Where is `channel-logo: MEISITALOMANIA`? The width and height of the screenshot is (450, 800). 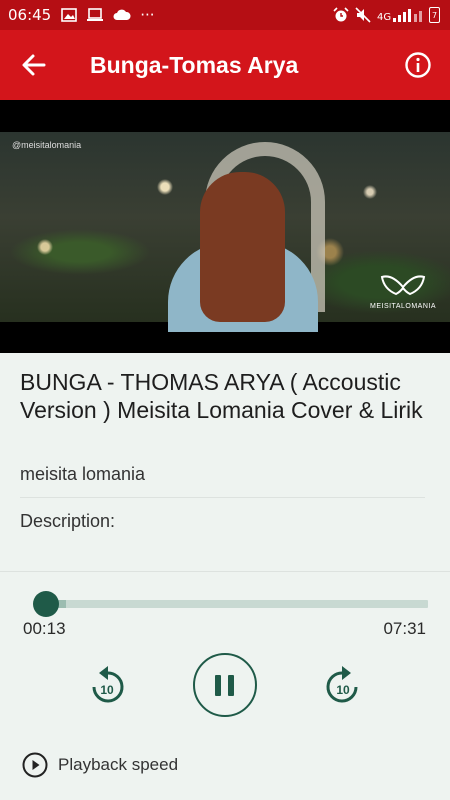 channel-logo: MEISITALOMANIA is located at coordinates (403, 292).